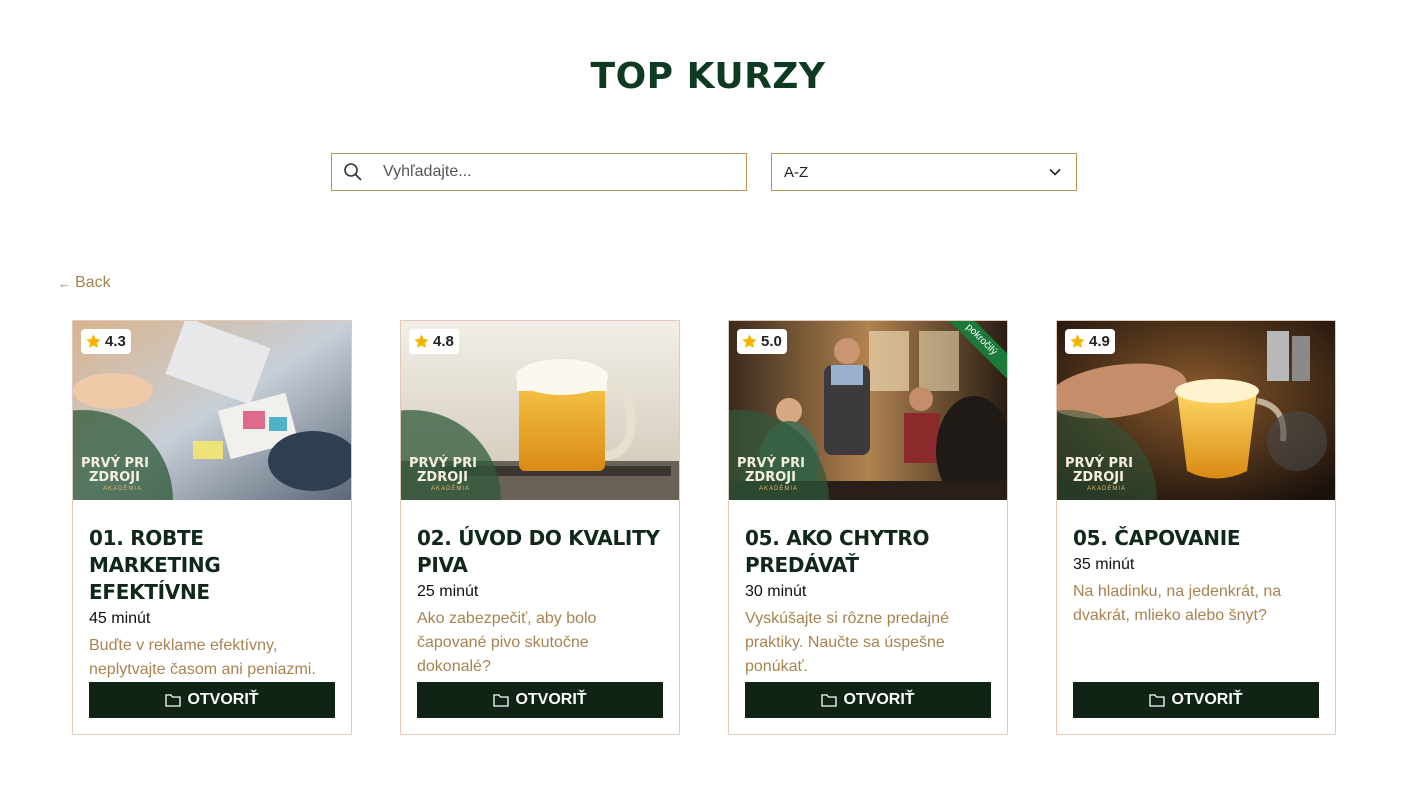 The width and height of the screenshot is (1416, 803). I want to click on course-duration: 45 minút, so click(120, 618).